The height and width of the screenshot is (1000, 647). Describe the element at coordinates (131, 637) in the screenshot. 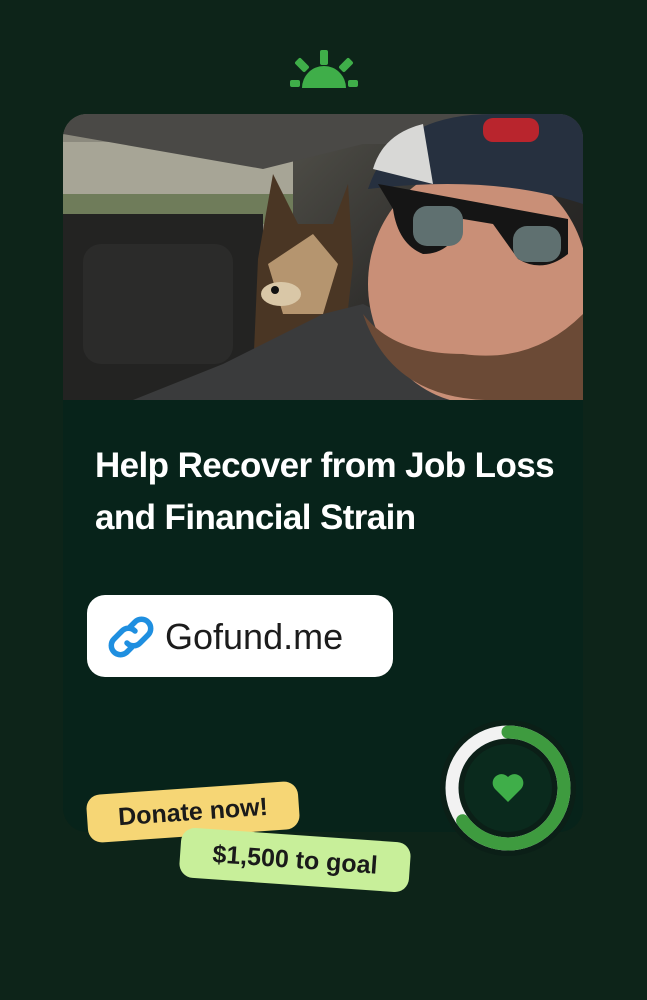

I see `link-icon` at that location.